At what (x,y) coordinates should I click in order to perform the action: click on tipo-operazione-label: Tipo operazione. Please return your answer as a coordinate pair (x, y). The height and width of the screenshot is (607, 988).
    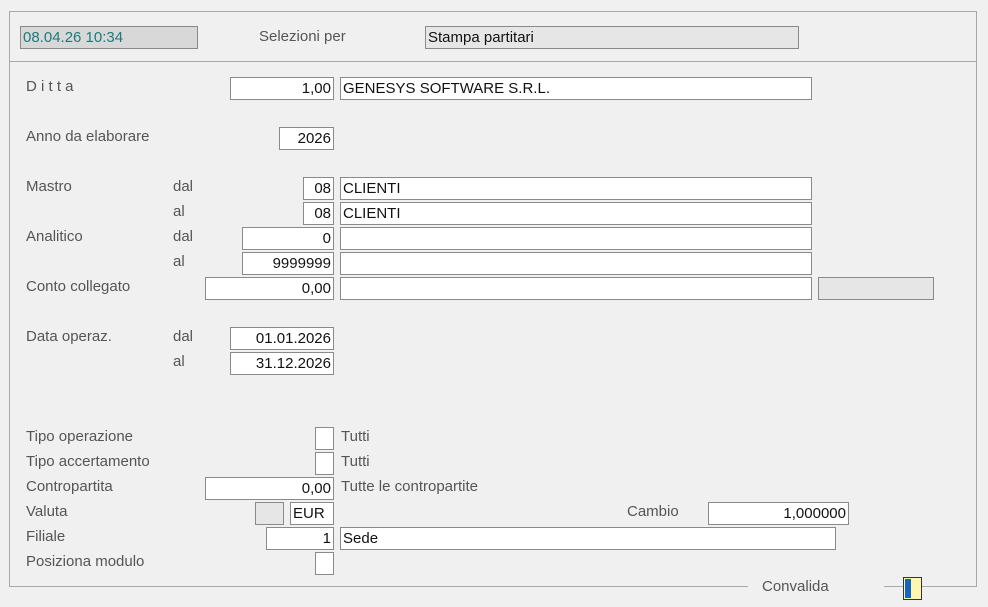
    Looking at the image, I should click on (80, 436).